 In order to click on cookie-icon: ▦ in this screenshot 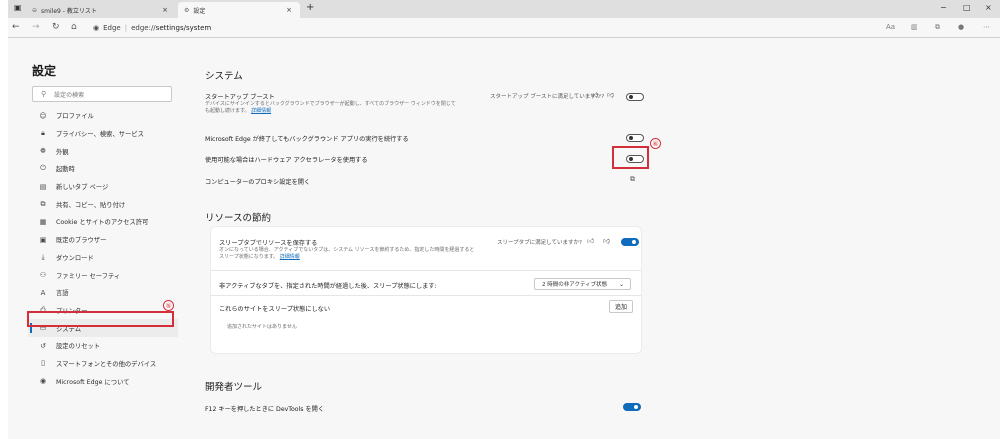, I will do `click(43, 221)`.